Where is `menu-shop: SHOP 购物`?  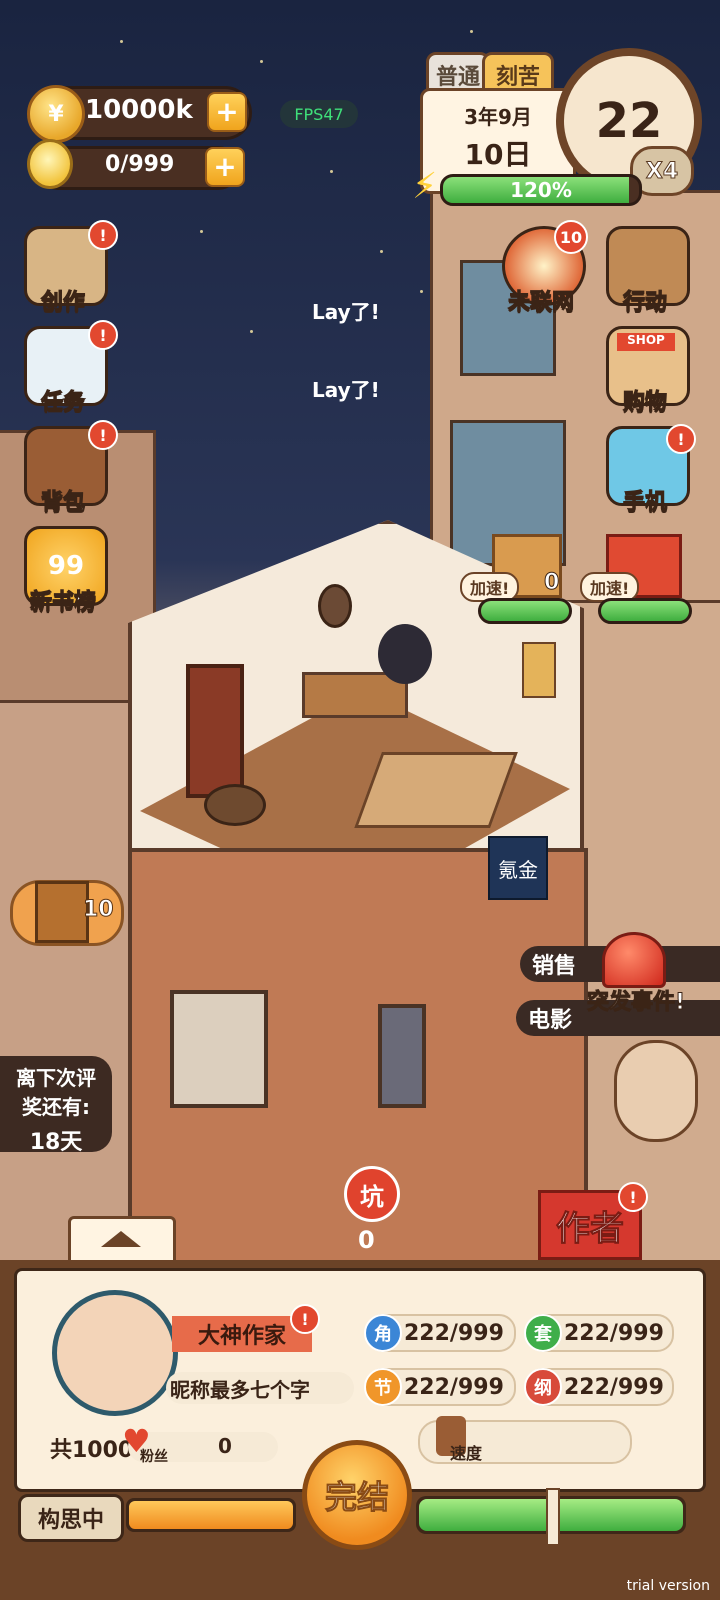
menu-shop: SHOP 购物 is located at coordinates (645, 371).